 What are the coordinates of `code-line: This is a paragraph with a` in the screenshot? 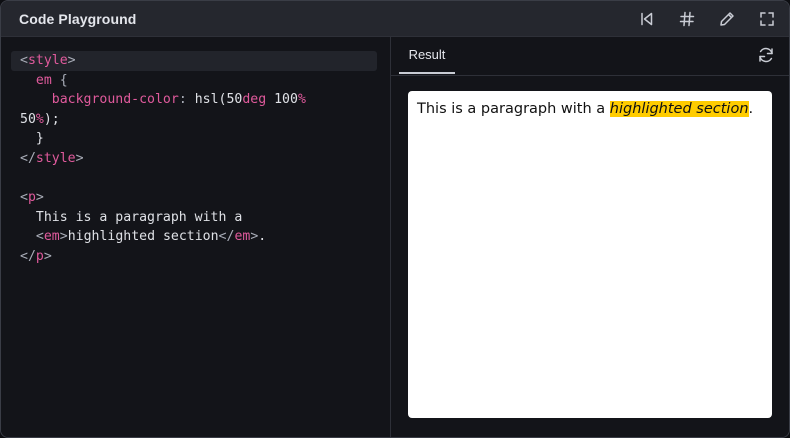 It's located at (131, 217).